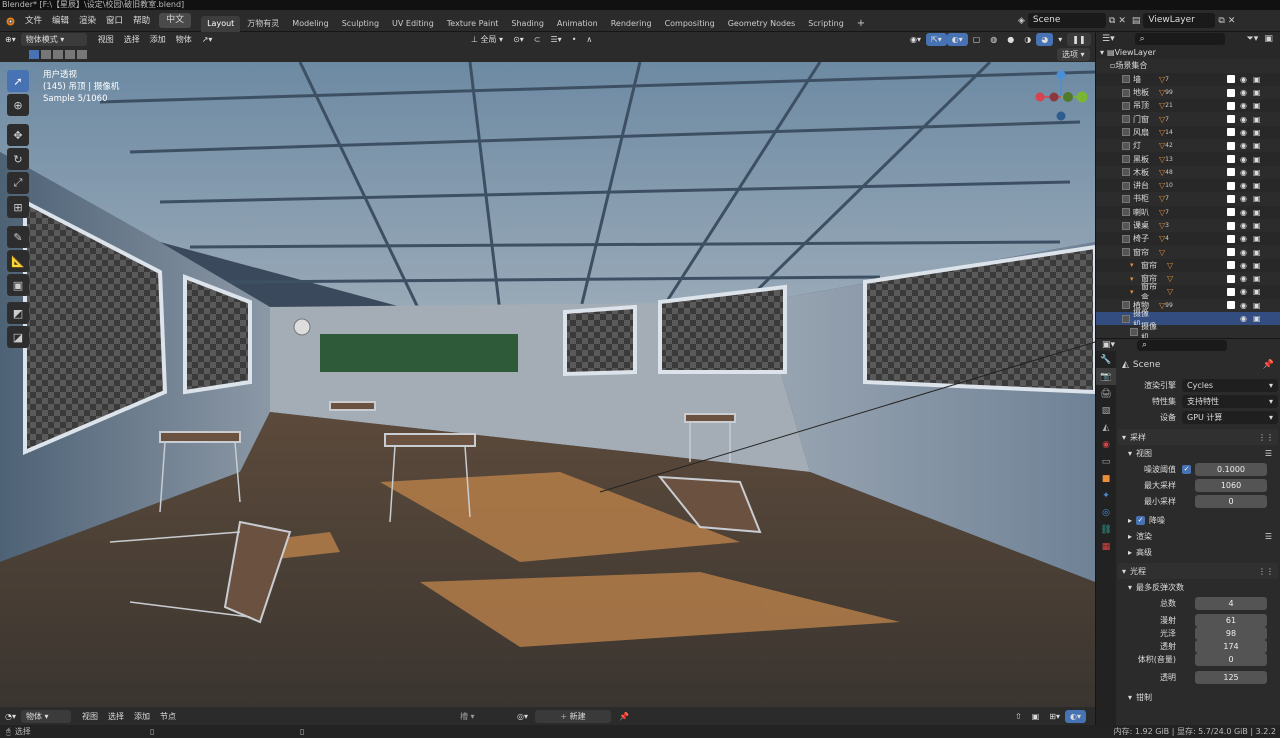 Image resolution: width=1280 pixels, height=738 pixels. I want to click on outliner-item: 窗帘 ▽ ◉ ▣, so click(1188, 252).